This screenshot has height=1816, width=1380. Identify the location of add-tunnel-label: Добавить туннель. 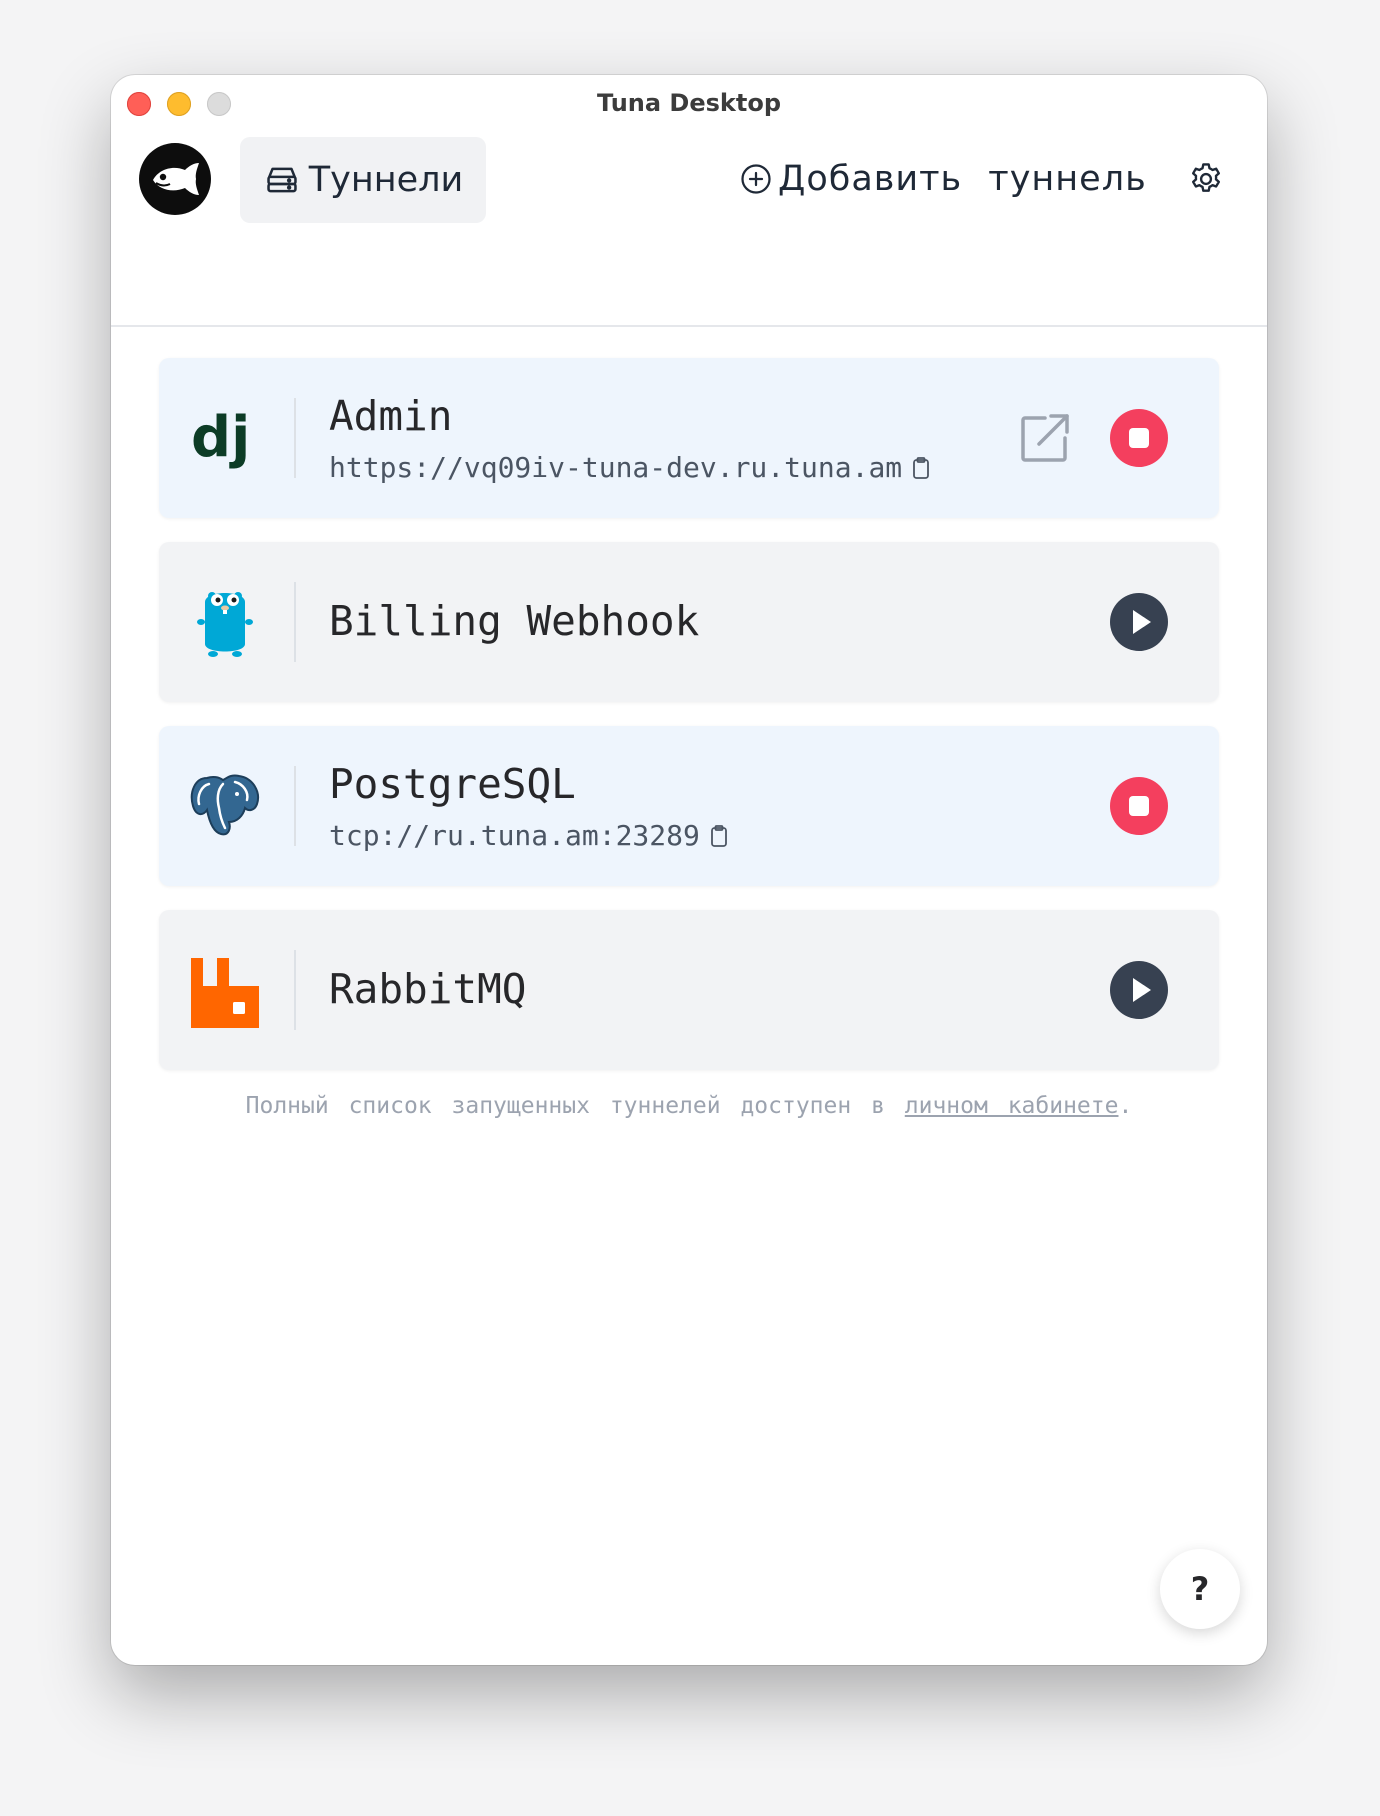
(962, 179).